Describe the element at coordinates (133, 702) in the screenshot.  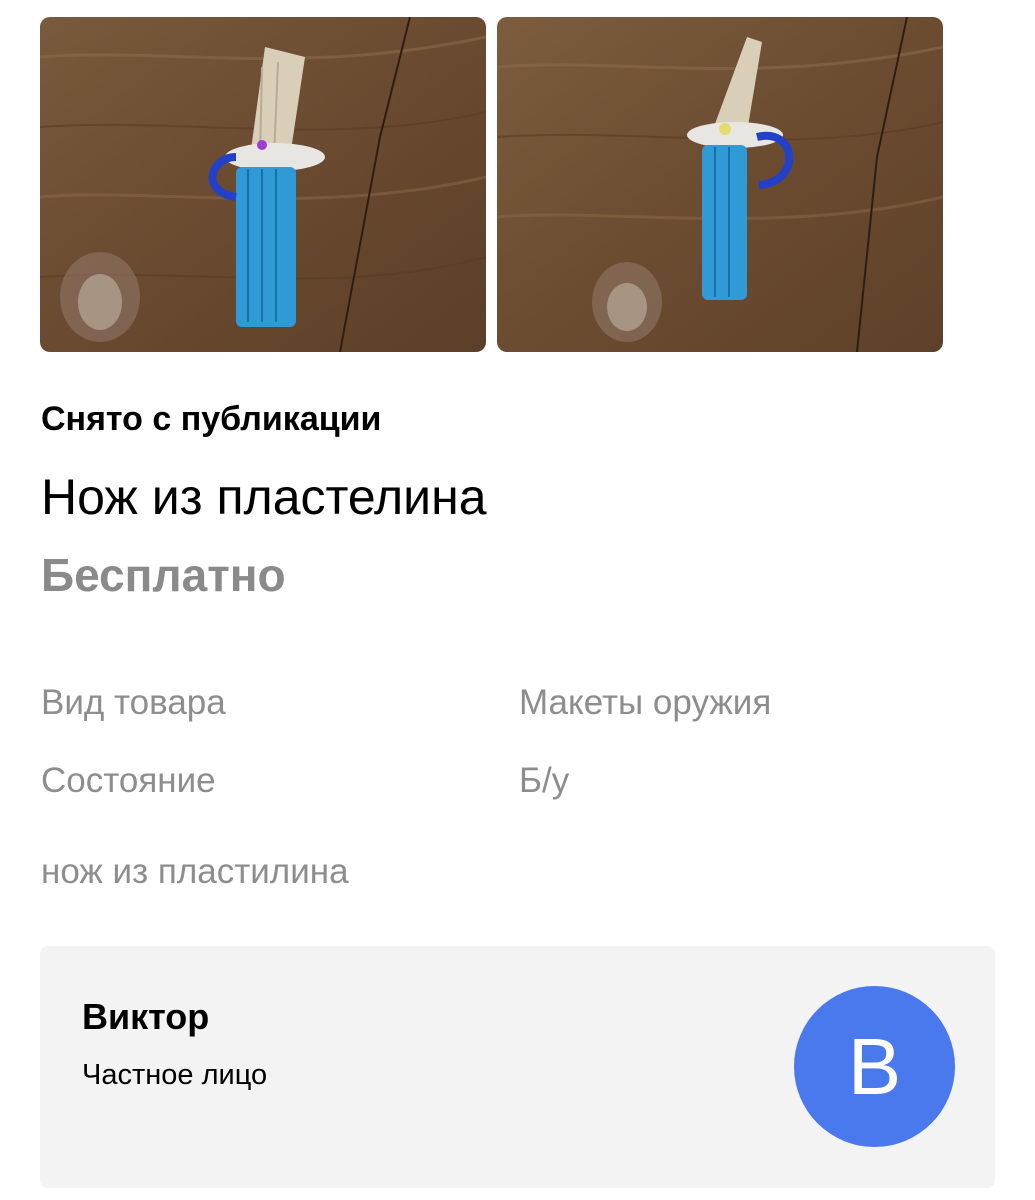
I see `param-key: Вид товара` at that location.